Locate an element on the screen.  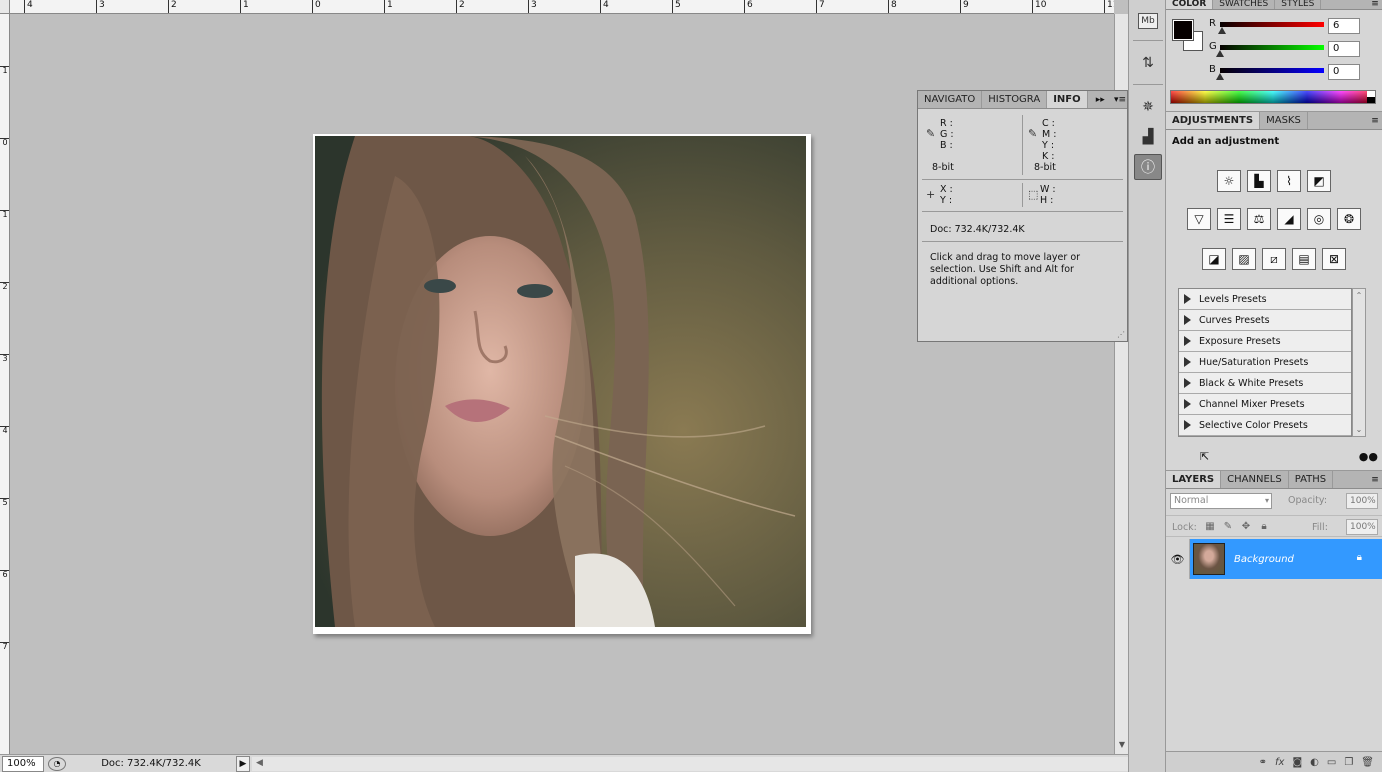
vibrance-icon: ▽ is located at coordinates (1199, 219).